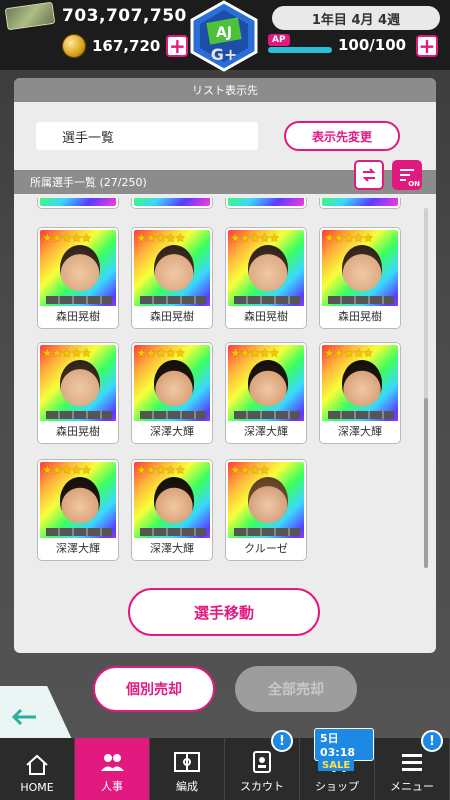  Describe the element at coordinates (356, 18) in the screenshot. I see `game-date: 1年目 4月 4週` at that location.